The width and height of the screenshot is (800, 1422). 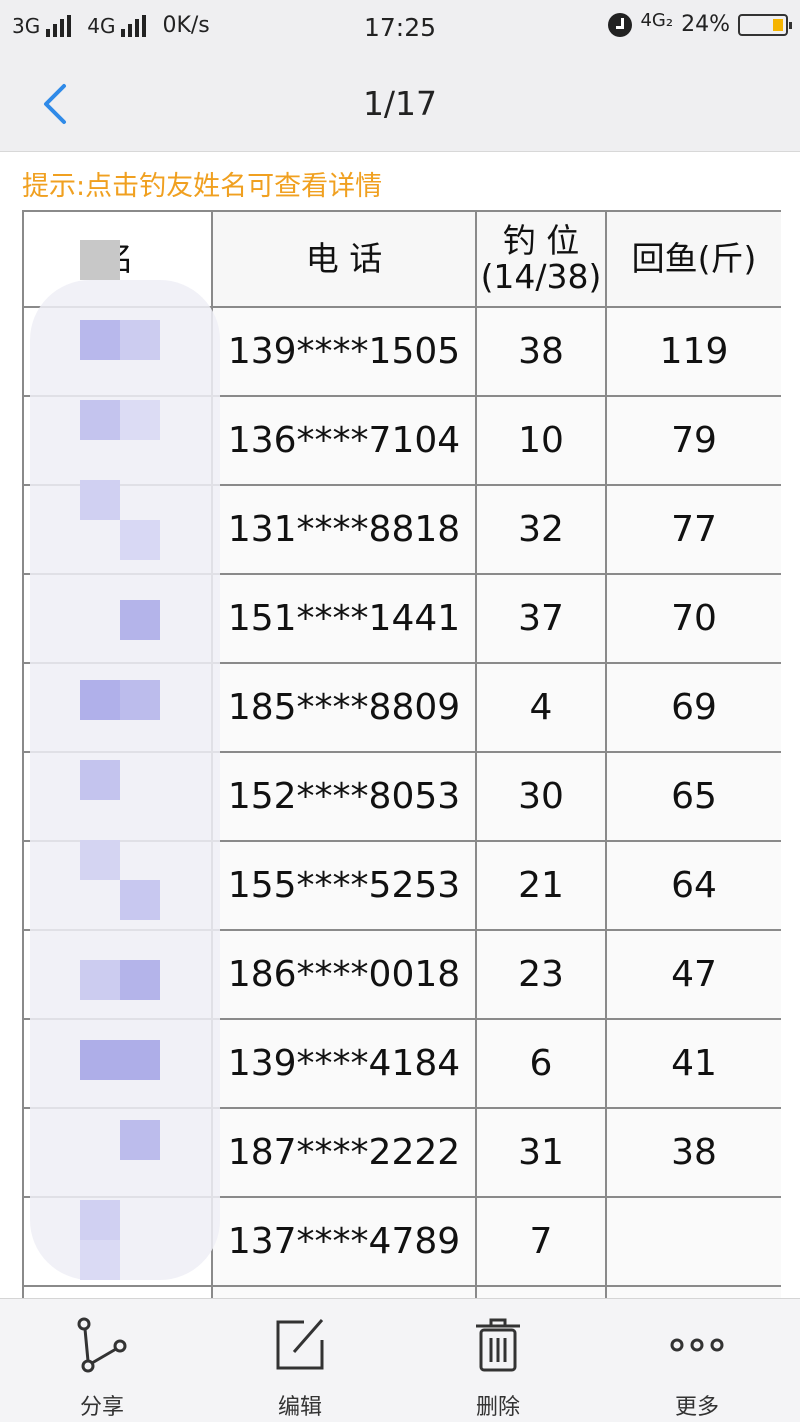 I want to click on delete-button: 删除, so click(x=498, y=1368).